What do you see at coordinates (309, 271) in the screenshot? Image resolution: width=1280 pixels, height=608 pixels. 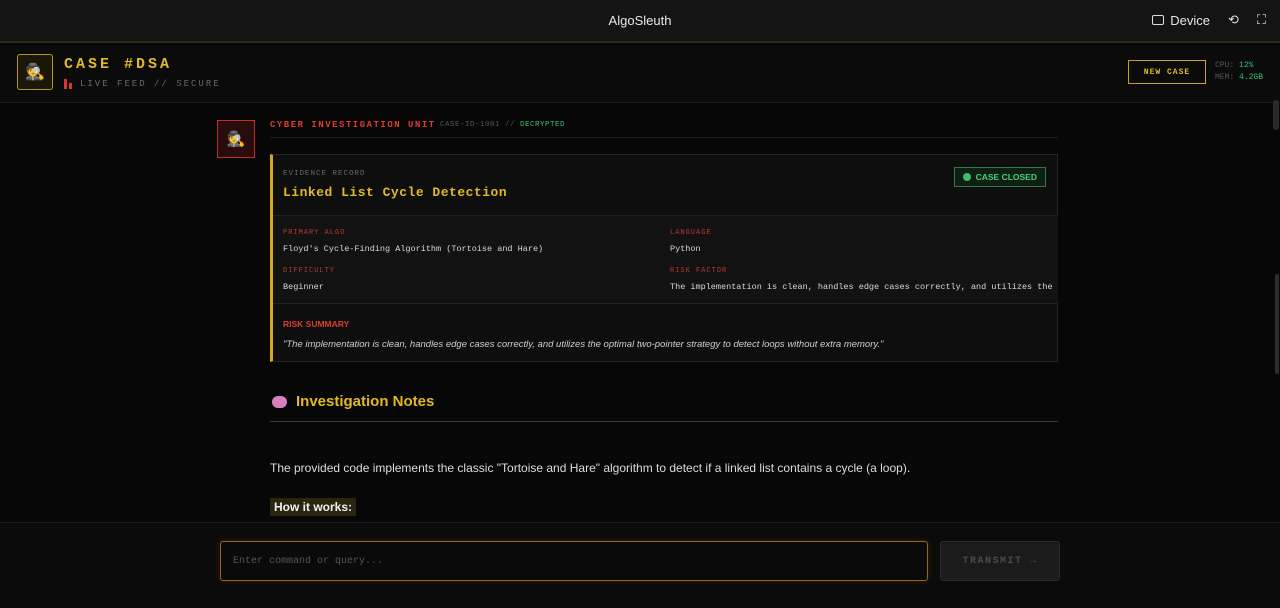 I see `field-key: DIFFICULTY` at bounding box center [309, 271].